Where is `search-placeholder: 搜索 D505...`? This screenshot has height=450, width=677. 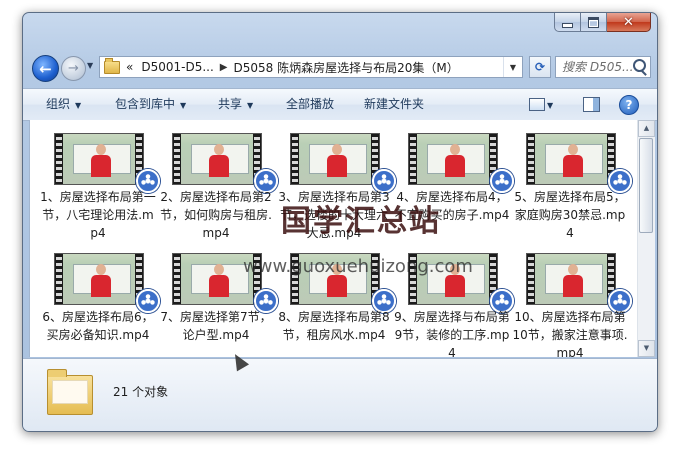
search-placeholder: 搜索 D505... is located at coordinates (598, 67).